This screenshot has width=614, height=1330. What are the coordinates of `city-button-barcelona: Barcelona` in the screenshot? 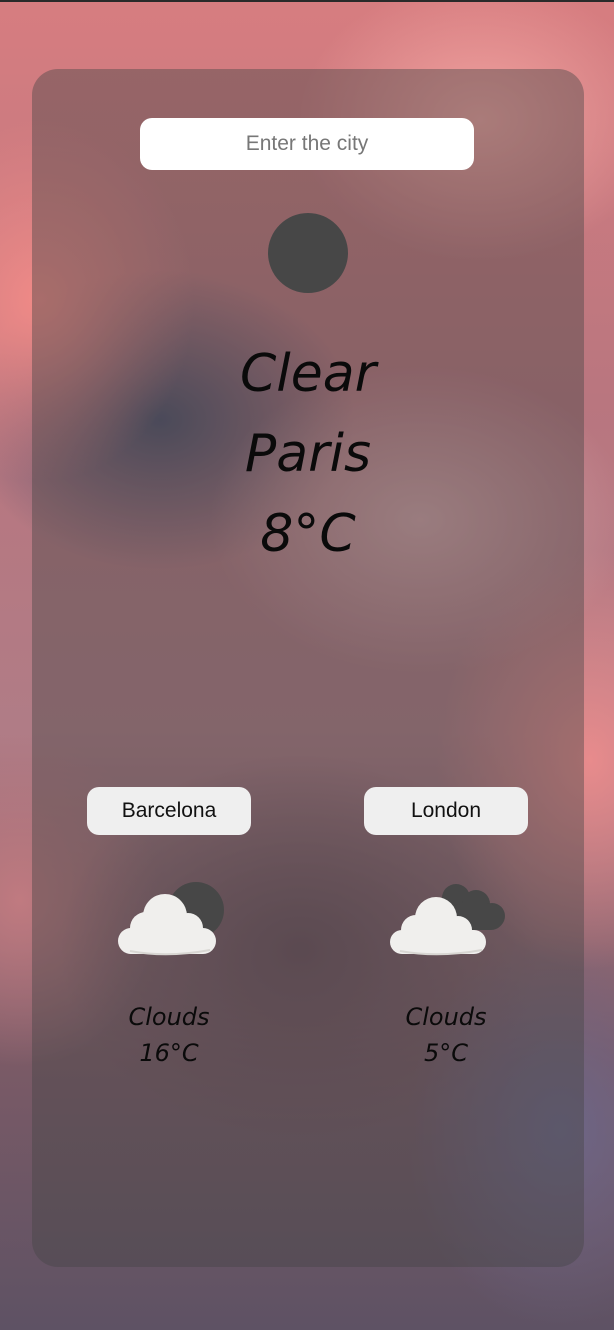 It's located at (169, 811).